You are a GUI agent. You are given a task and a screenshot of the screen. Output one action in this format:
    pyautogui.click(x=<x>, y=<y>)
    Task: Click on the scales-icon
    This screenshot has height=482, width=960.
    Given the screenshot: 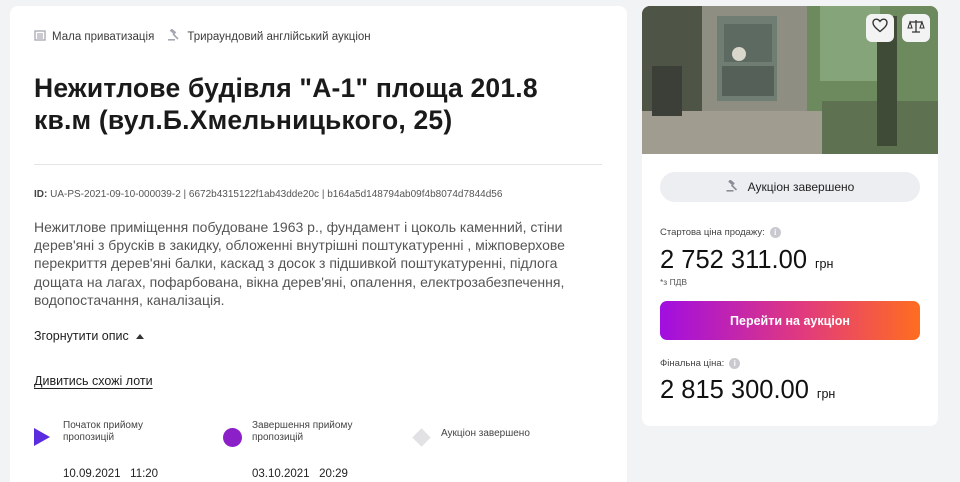 What is the action you would take?
    pyautogui.click(x=916, y=28)
    